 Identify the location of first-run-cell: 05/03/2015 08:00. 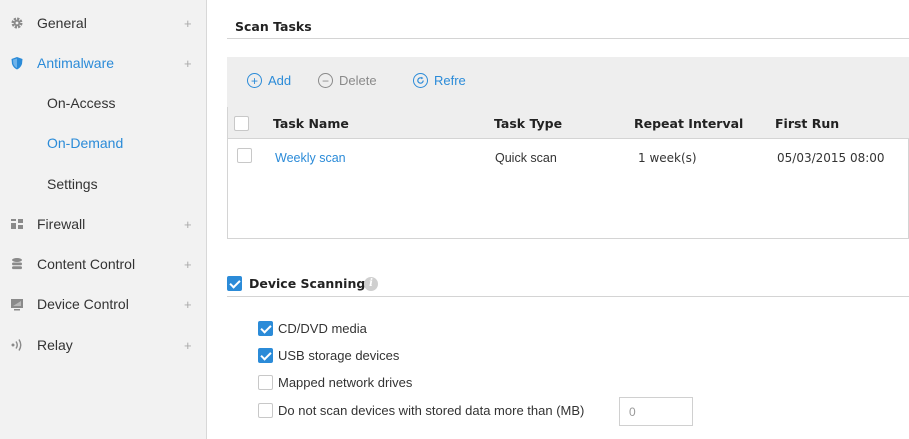
(831, 158).